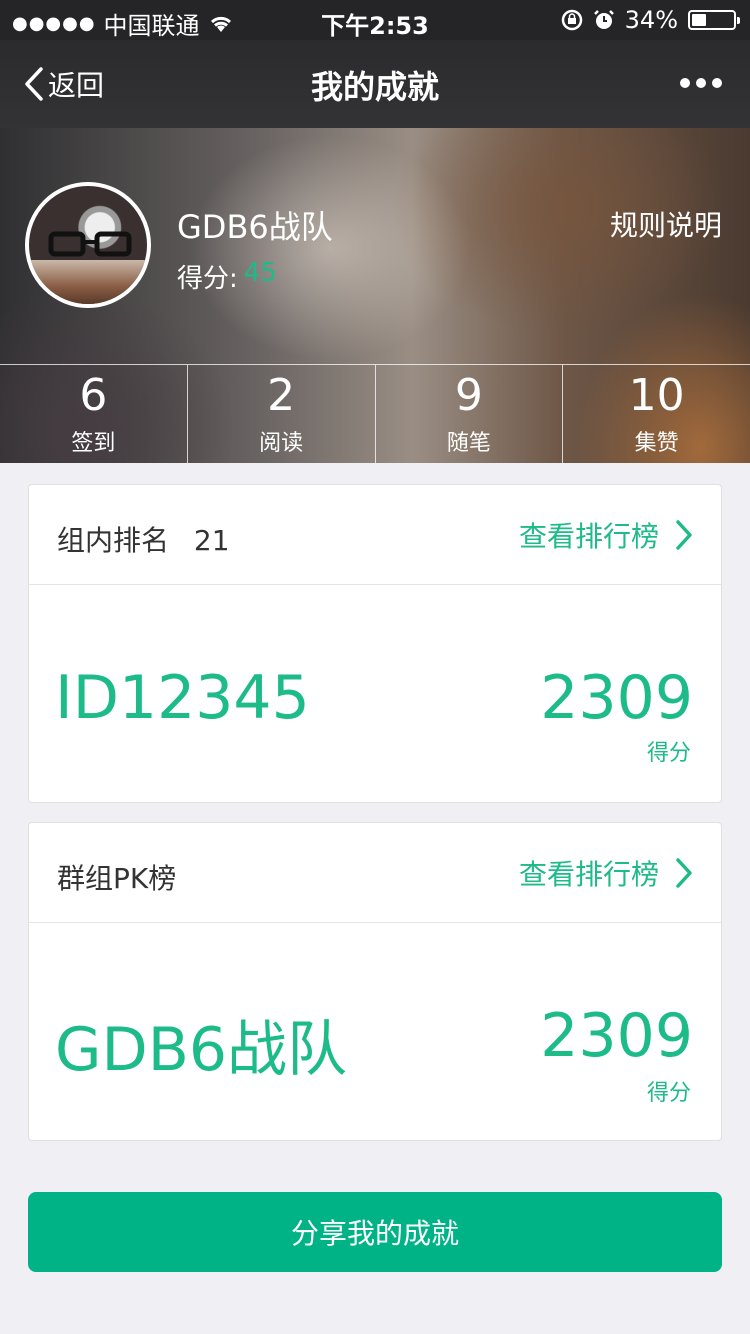 This screenshot has width=750, height=1334. What do you see at coordinates (616, 698) in the screenshot?
I see `user-score: 2309` at bounding box center [616, 698].